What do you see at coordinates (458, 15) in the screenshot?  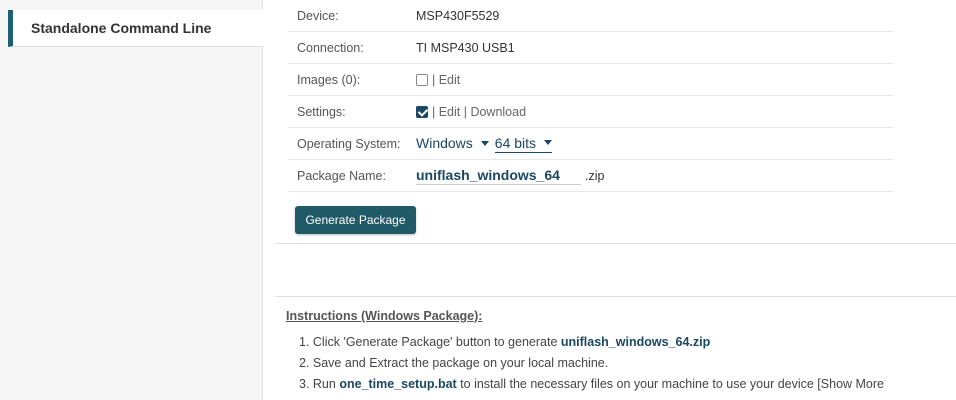 I see `device-value: MSP430F5529` at bounding box center [458, 15].